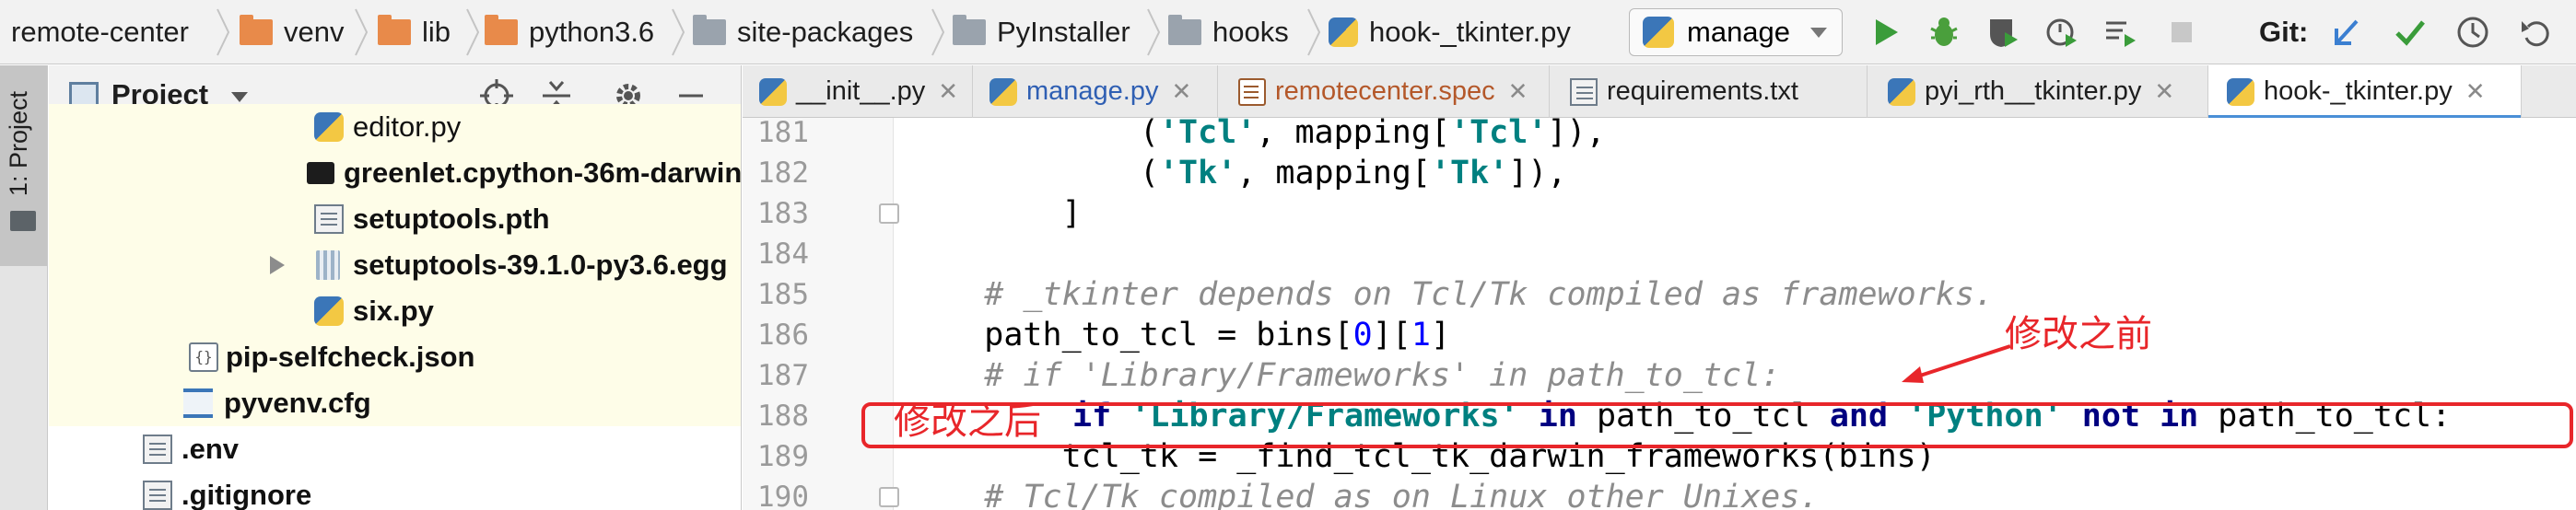 Image resolution: width=2576 pixels, height=510 pixels. Describe the element at coordinates (436, 32) in the screenshot. I see `breadcrumb-label: lib` at that location.